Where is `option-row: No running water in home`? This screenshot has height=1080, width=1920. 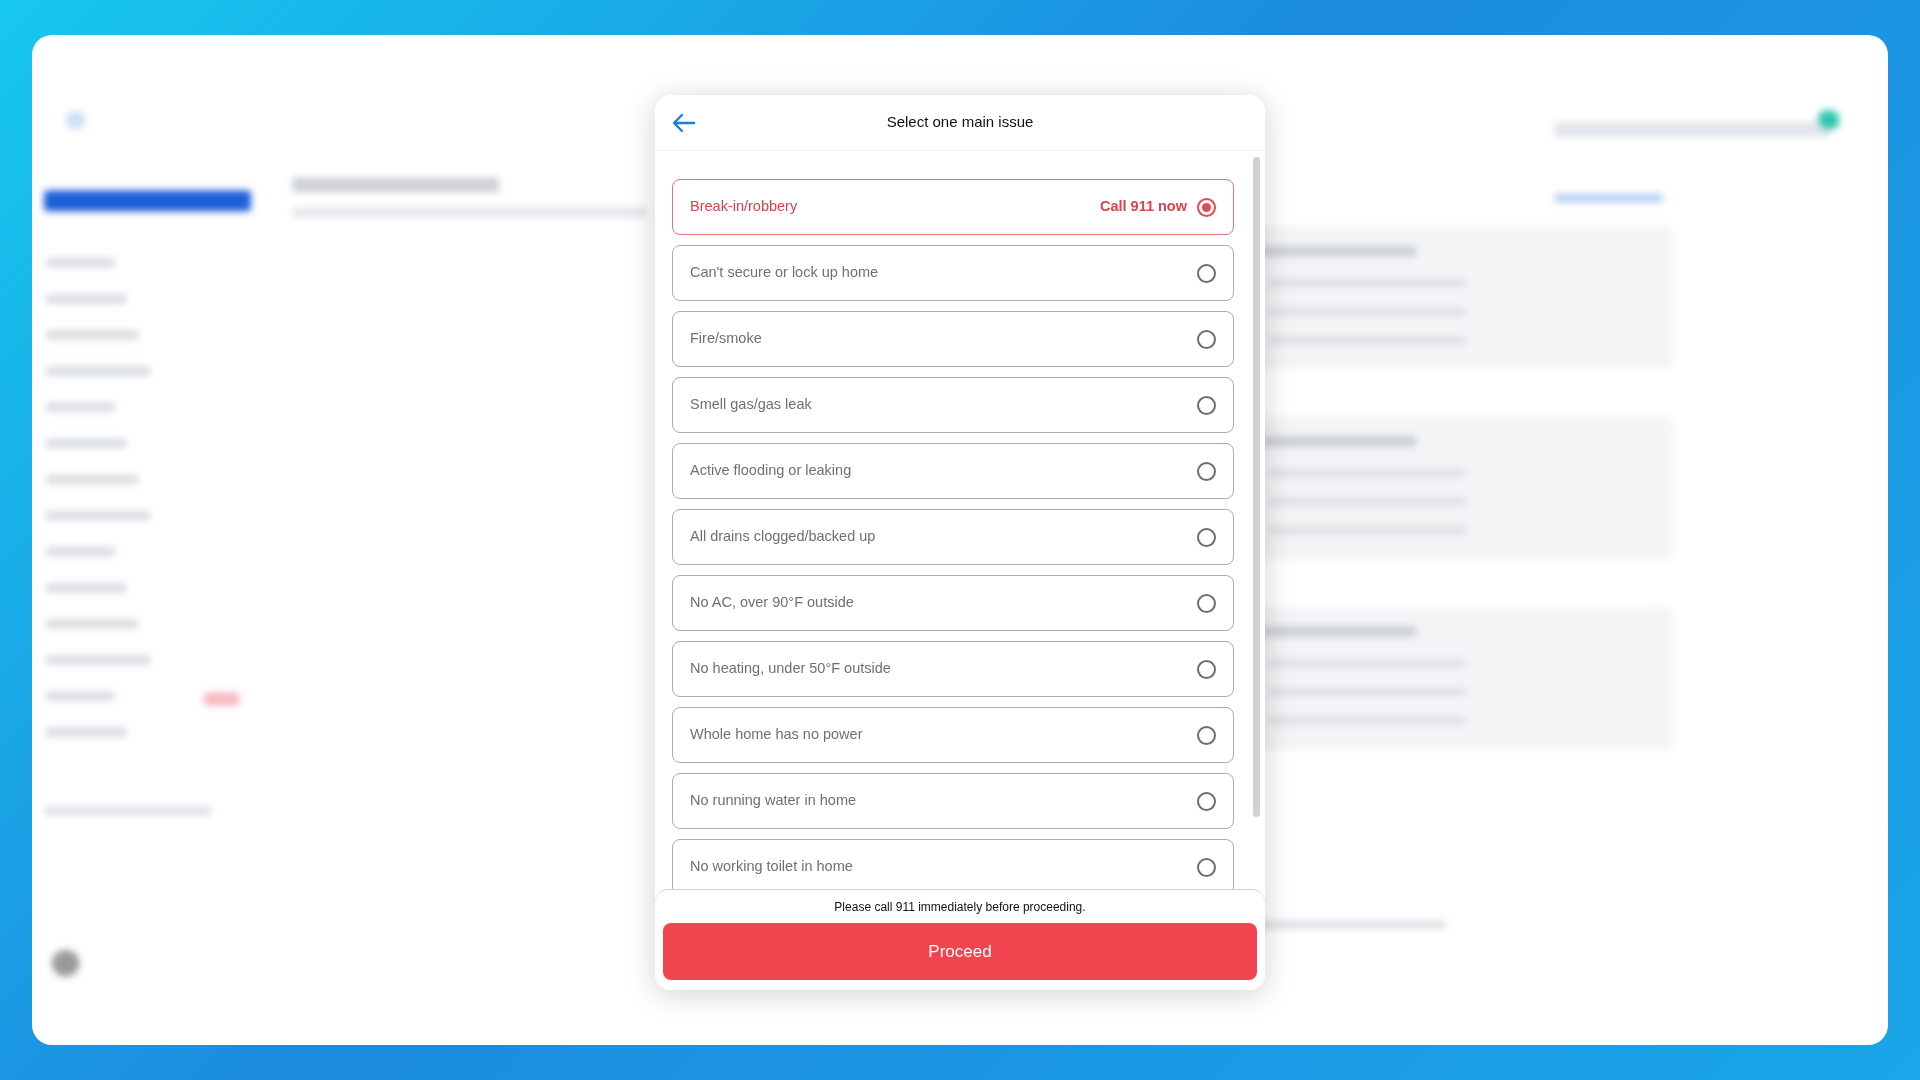 option-row: No running water in home is located at coordinates (953, 801).